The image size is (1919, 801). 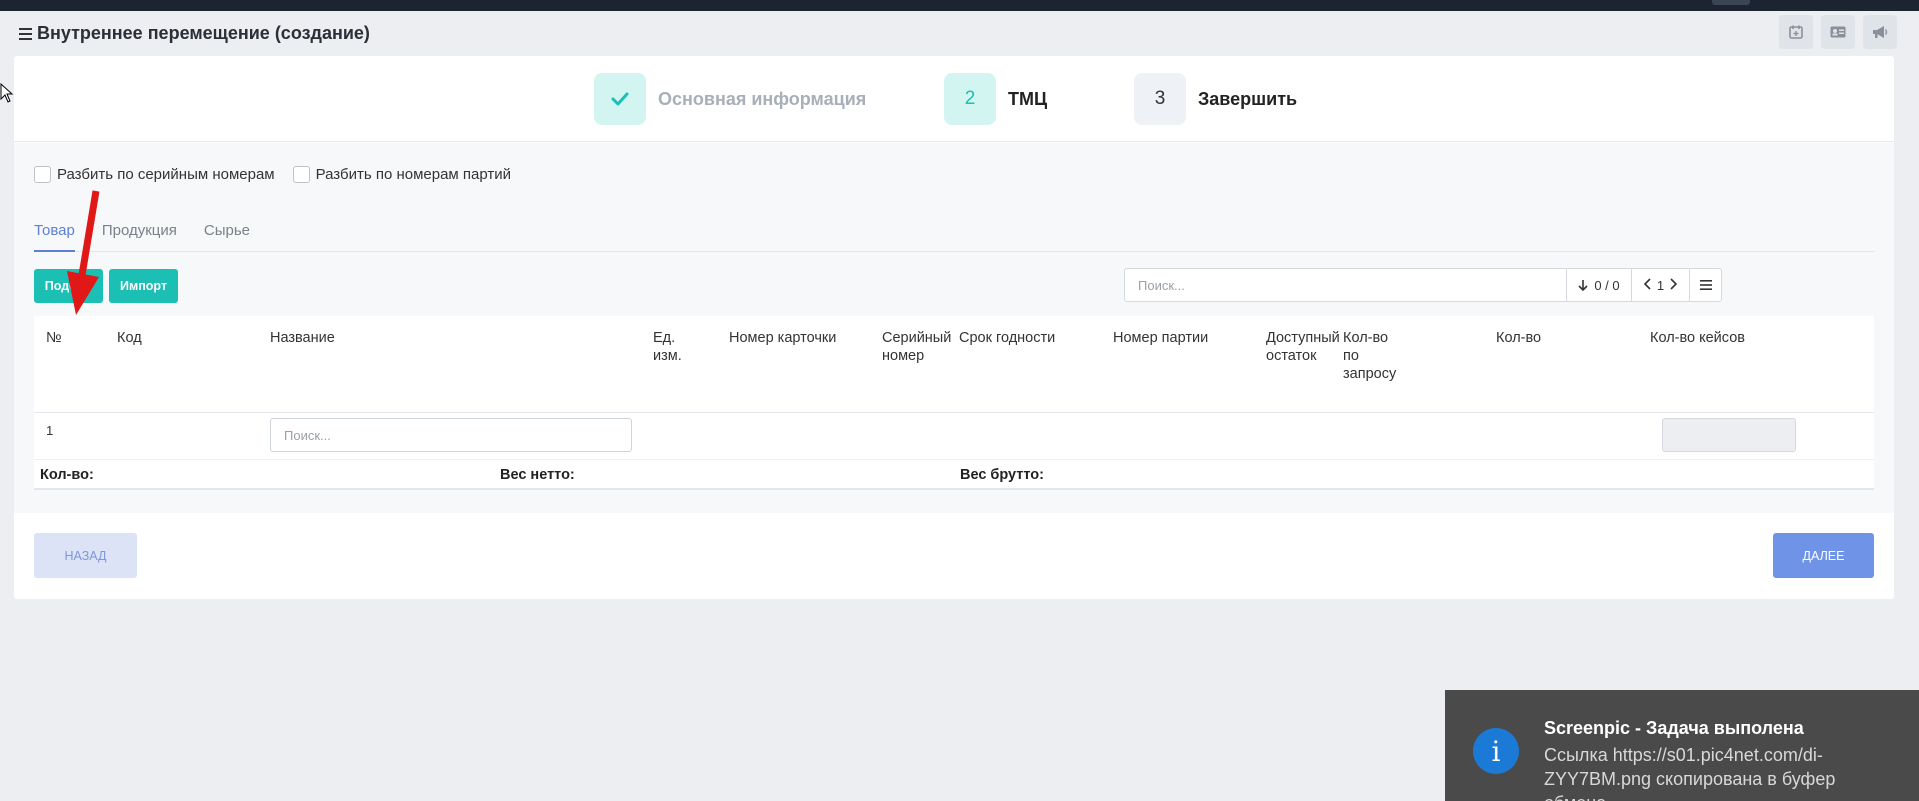 I want to click on search-counter: 0 / 0, so click(x=1598, y=285).